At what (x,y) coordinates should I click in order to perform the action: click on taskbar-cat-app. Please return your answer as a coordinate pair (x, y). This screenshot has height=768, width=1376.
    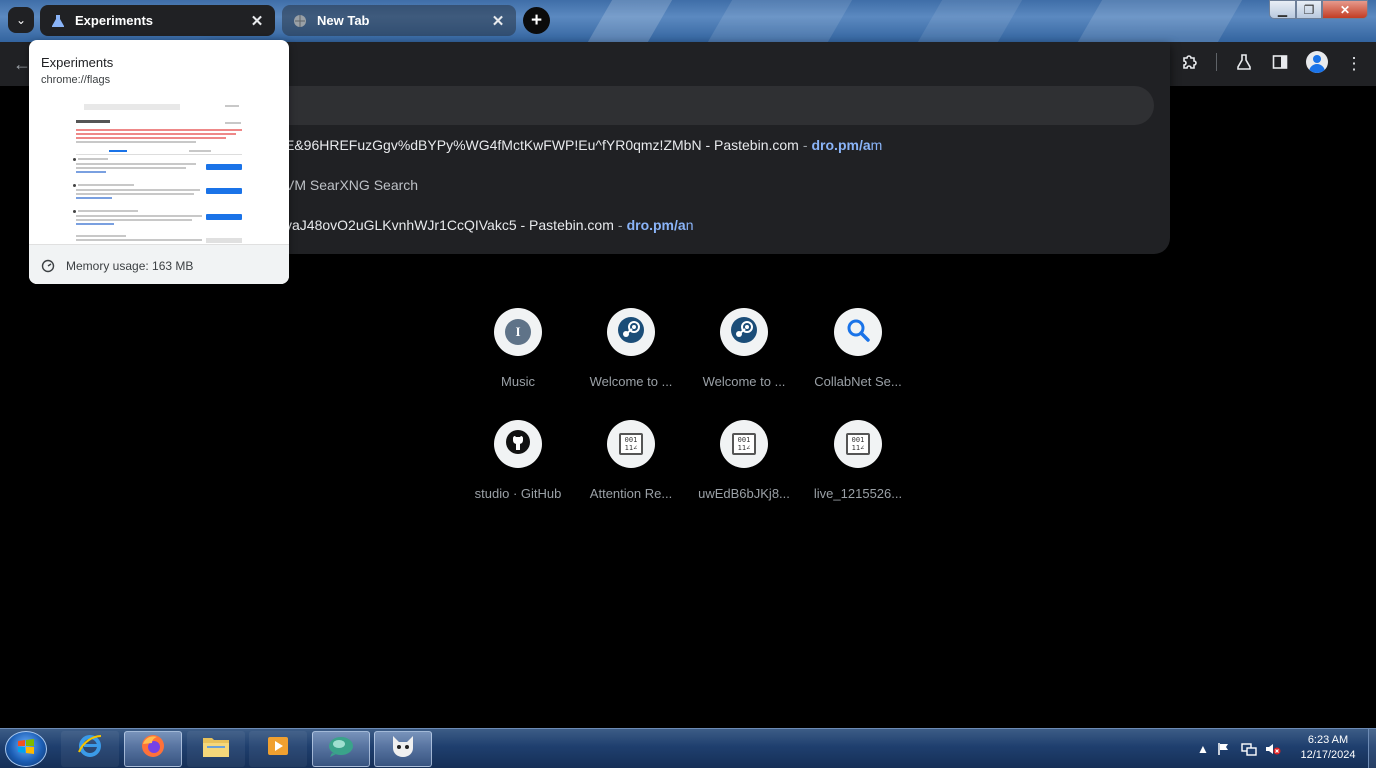
    Looking at the image, I should click on (403, 749).